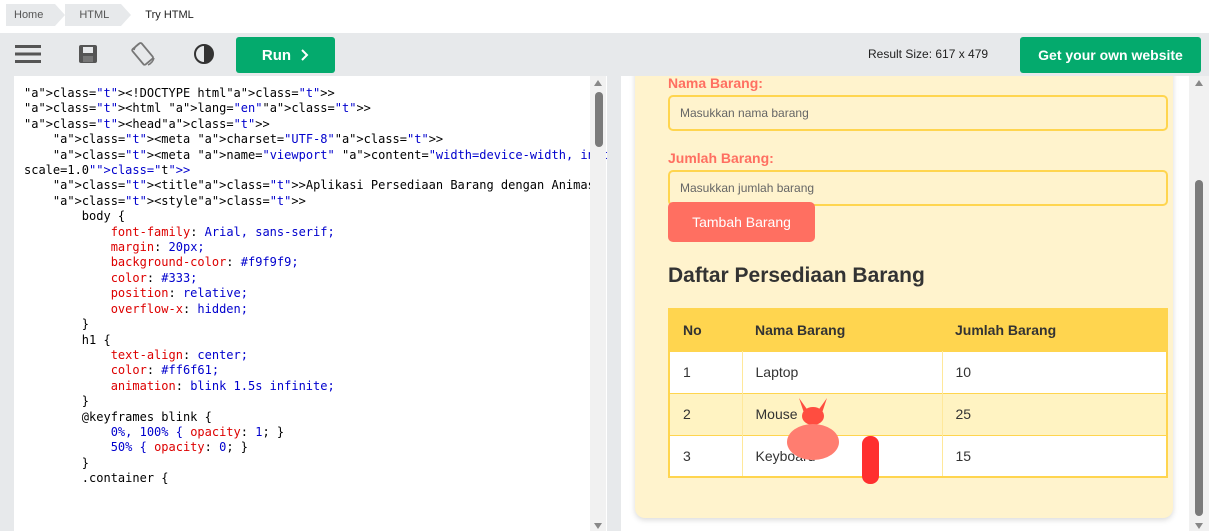 The width and height of the screenshot is (1209, 531). What do you see at coordinates (918, 113) in the screenshot?
I see `name-input: Masukkan nama barang` at bounding box center [918, 113].